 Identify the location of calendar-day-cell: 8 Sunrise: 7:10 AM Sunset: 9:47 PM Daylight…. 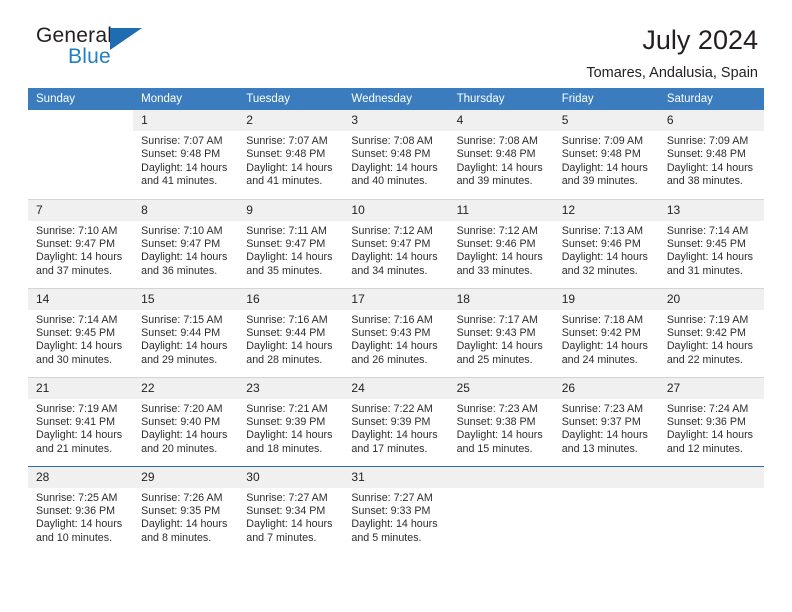
(186, 243).